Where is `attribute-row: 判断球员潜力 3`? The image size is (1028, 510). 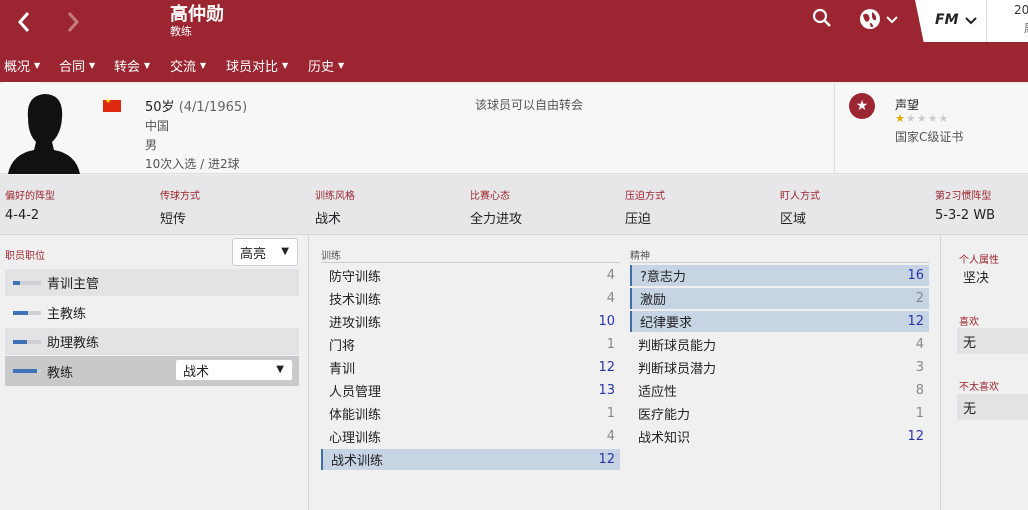
attribute-row: 判断球员潜力 3 is located at coordinates (779, 367).